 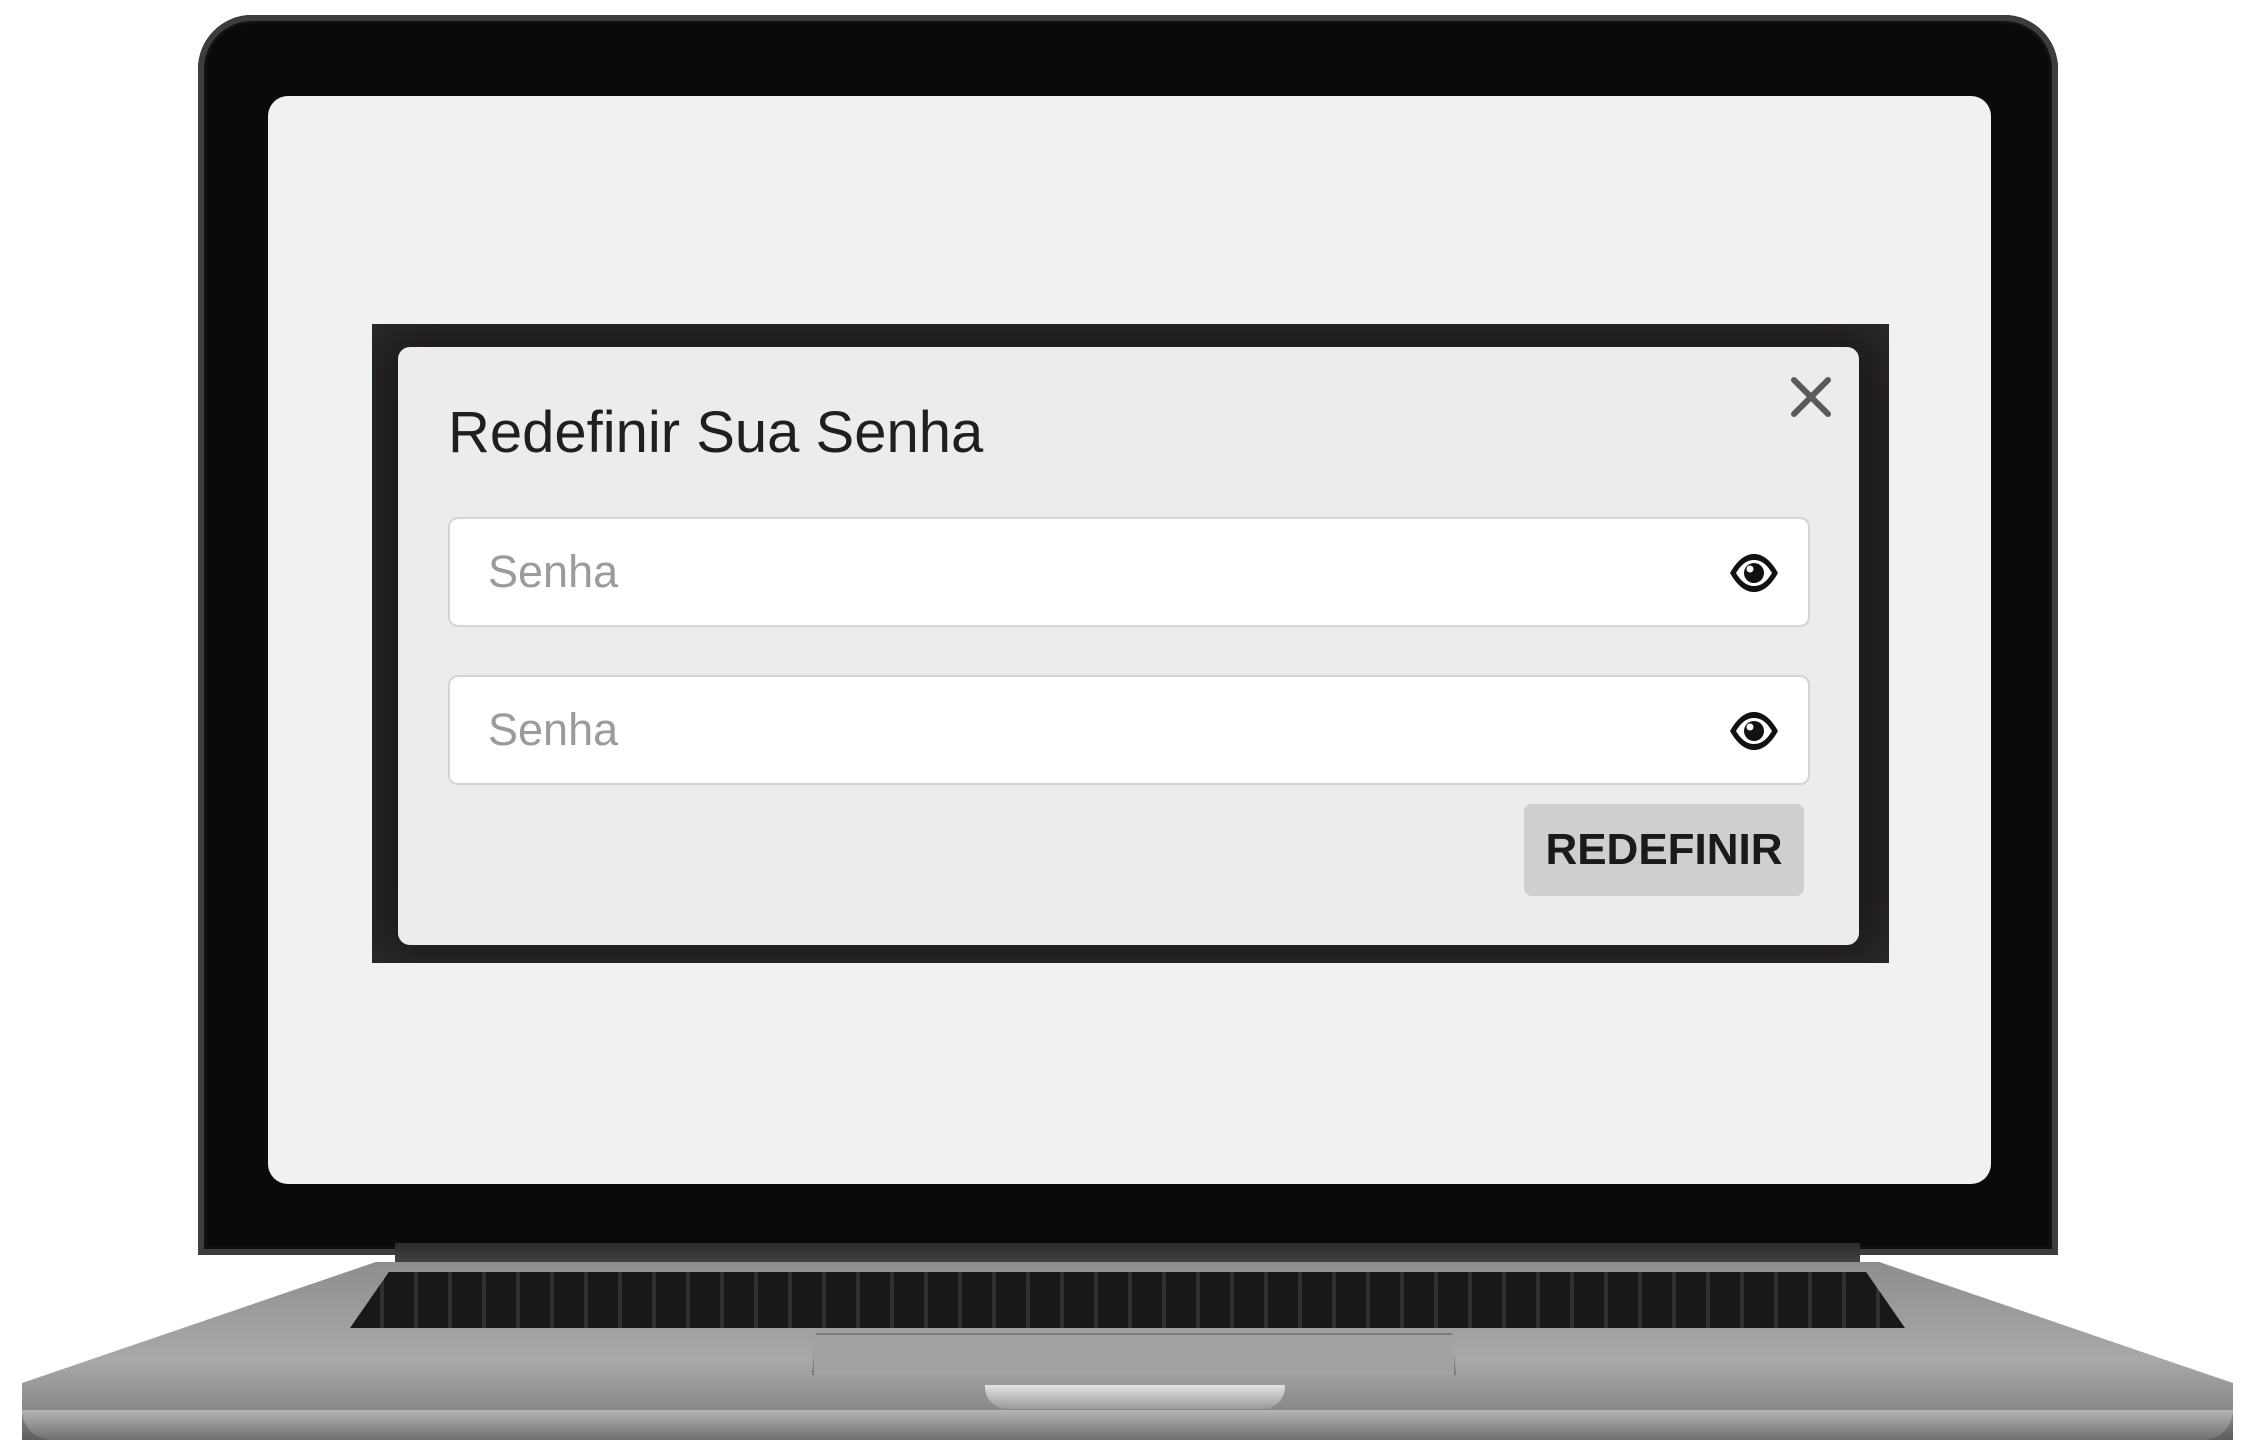 I want to click on close-button, so click(x=1811, y=397).